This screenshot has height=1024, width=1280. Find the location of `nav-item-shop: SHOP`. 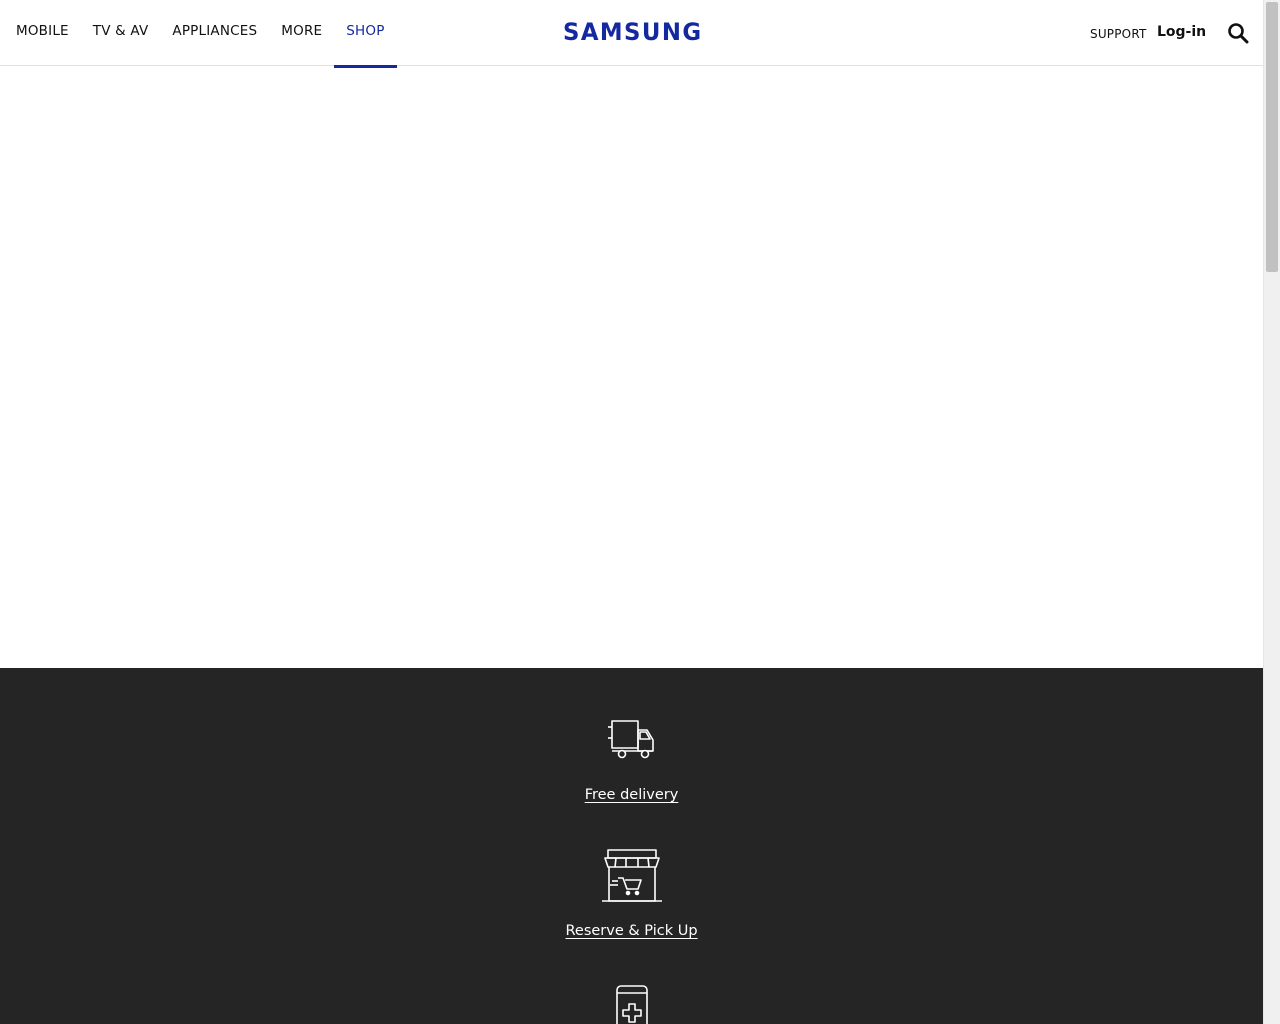

nav-item-shop: SHOP is located at coordinates (365, 34).